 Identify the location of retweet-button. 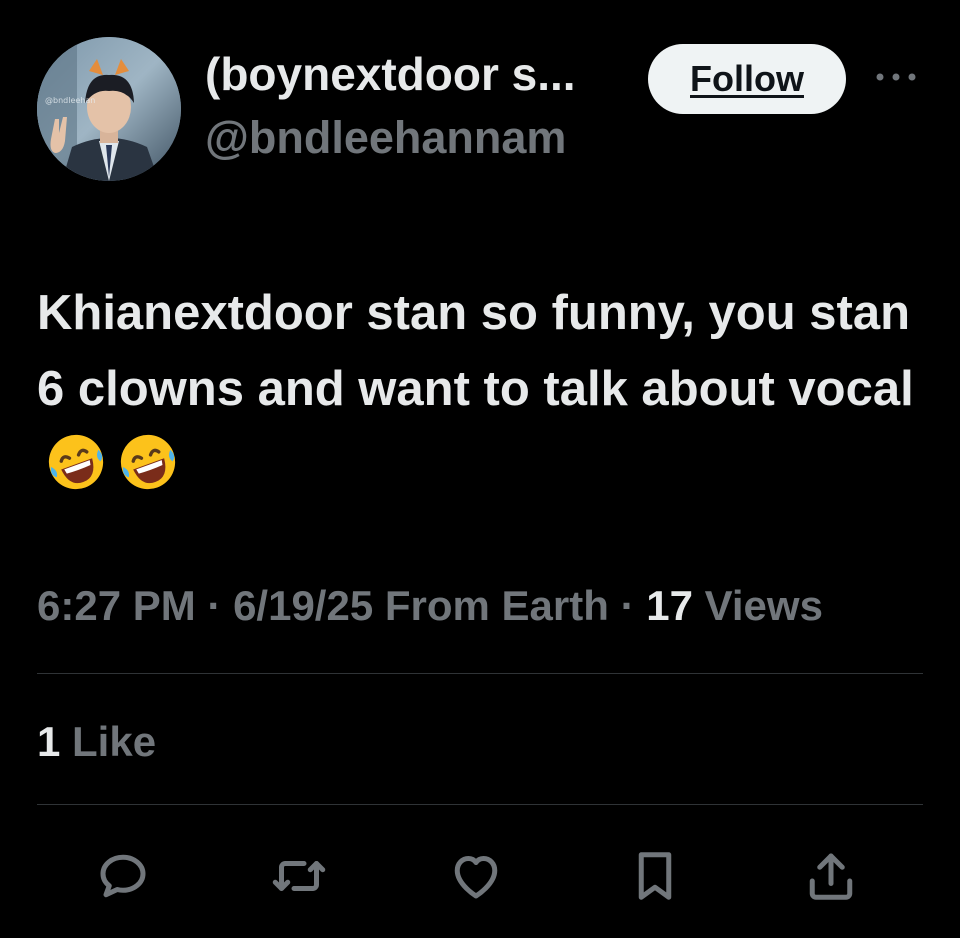
(299, 876).